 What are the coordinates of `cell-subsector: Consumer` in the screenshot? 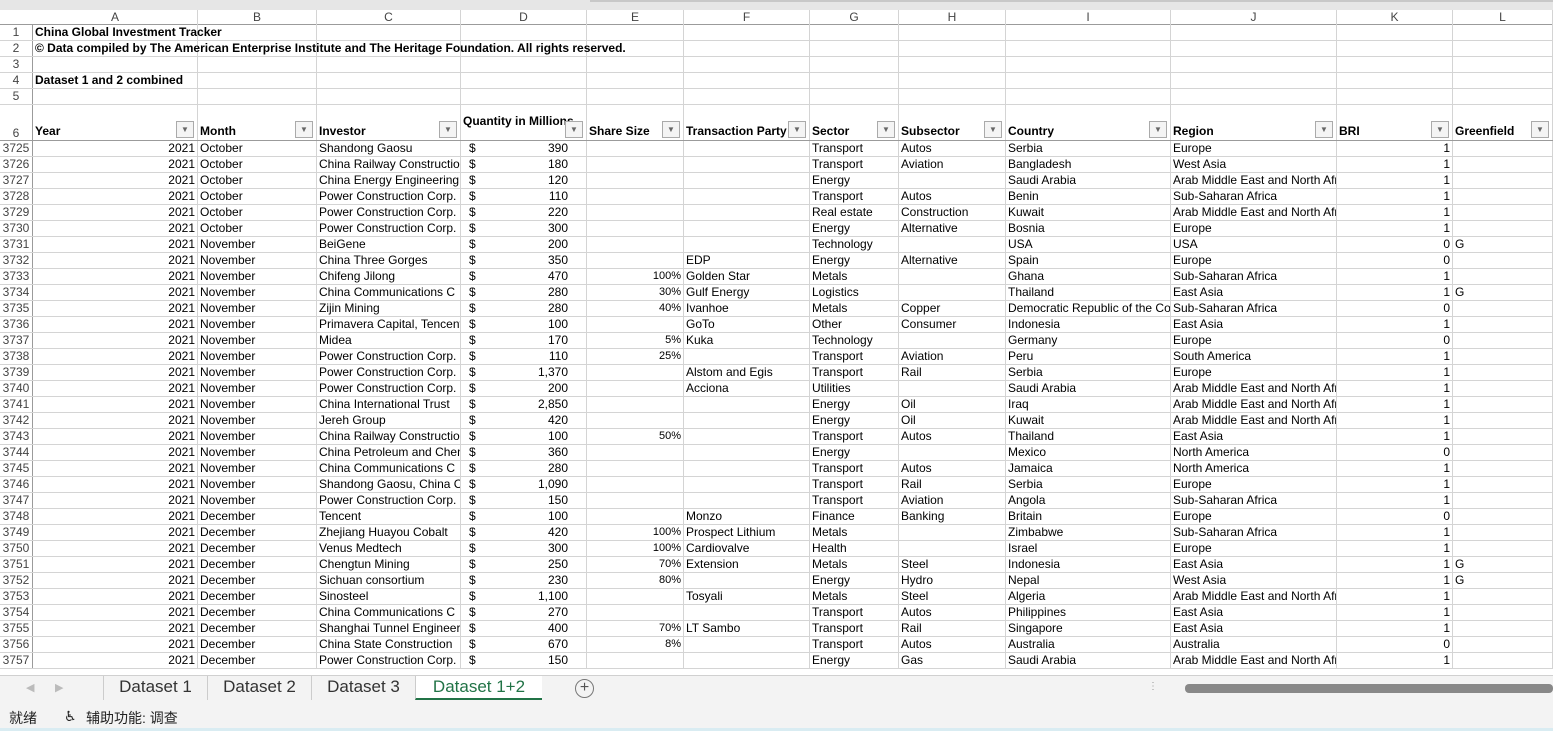 It's located at (952, 324).